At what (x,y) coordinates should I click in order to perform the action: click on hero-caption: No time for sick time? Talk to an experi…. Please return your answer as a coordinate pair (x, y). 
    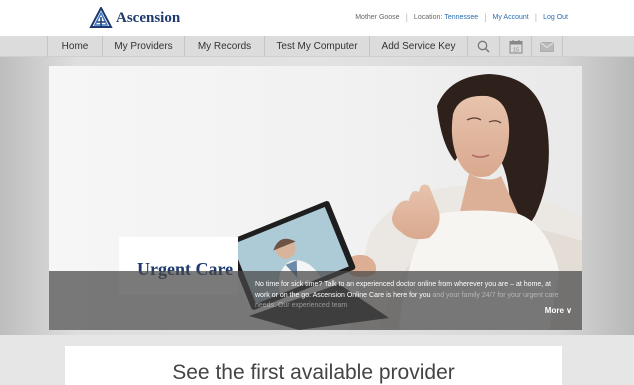
    Looking at the image, I should click on (408, 296).